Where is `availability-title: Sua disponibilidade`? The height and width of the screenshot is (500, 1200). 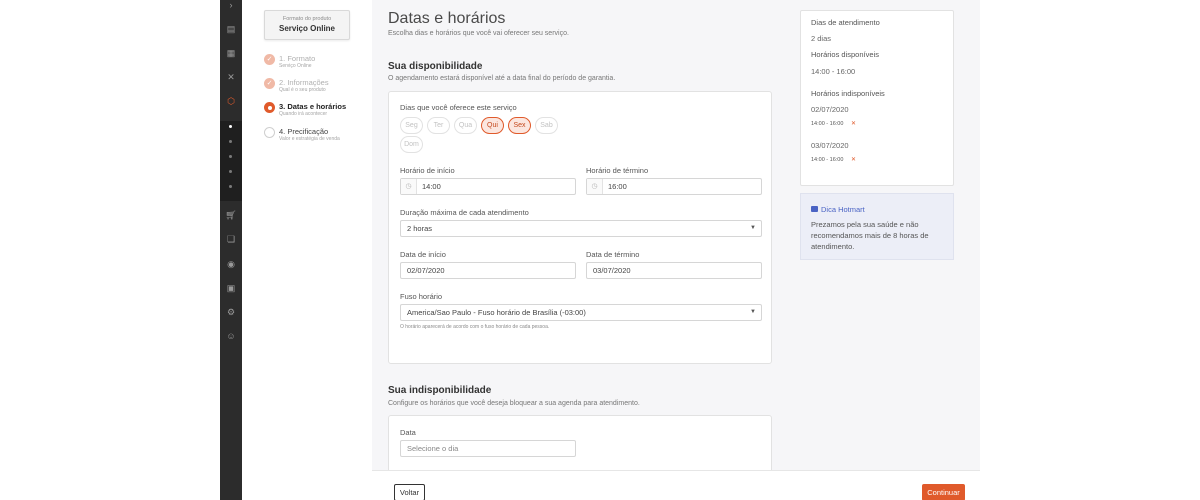
availability-title: Sua disponibilidade is located at coordinates (435, 66).